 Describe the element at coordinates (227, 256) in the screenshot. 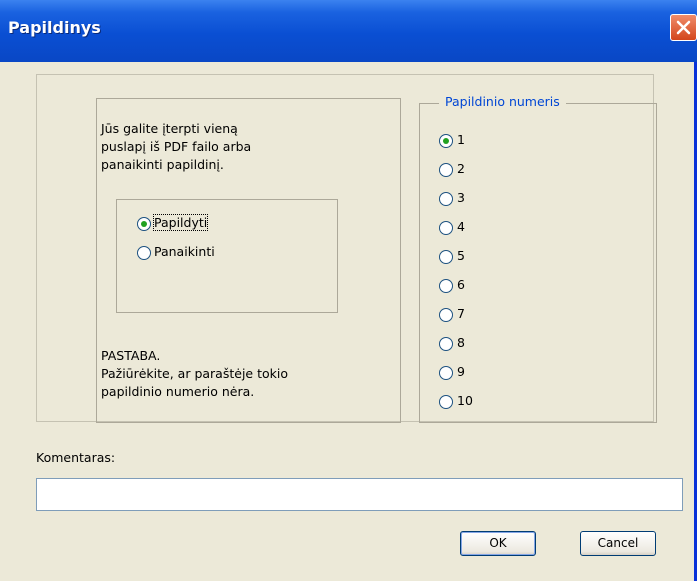

I see `action-radio-group: Papildyti Panaikinti` at that location.